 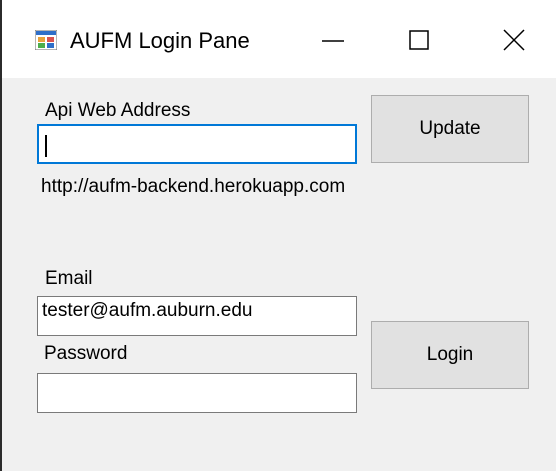 What do you see at coordinates (86, 353) in the screenshot?
I see `password-label: Password` at bounding box center [86, 353].